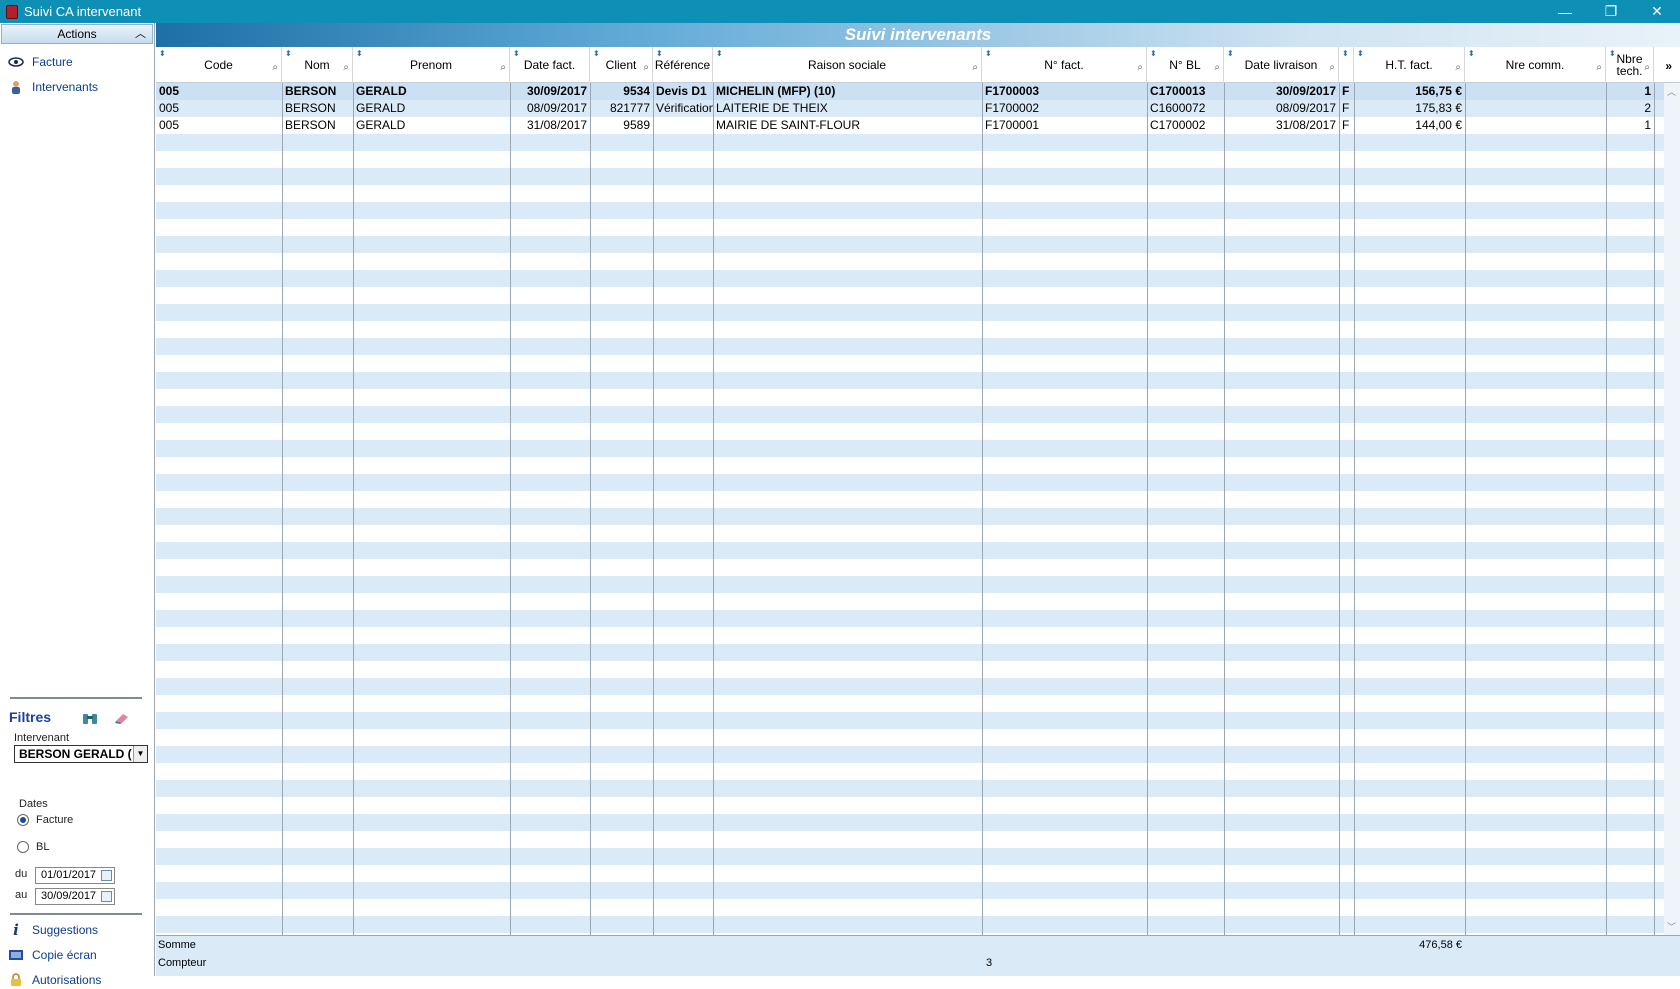 This screenshot has height=989, width=1680. Describe the element at coordinates (621, 65) in the screenshot. I see `col-header-client: ⬍ Client ⌕` at that location.